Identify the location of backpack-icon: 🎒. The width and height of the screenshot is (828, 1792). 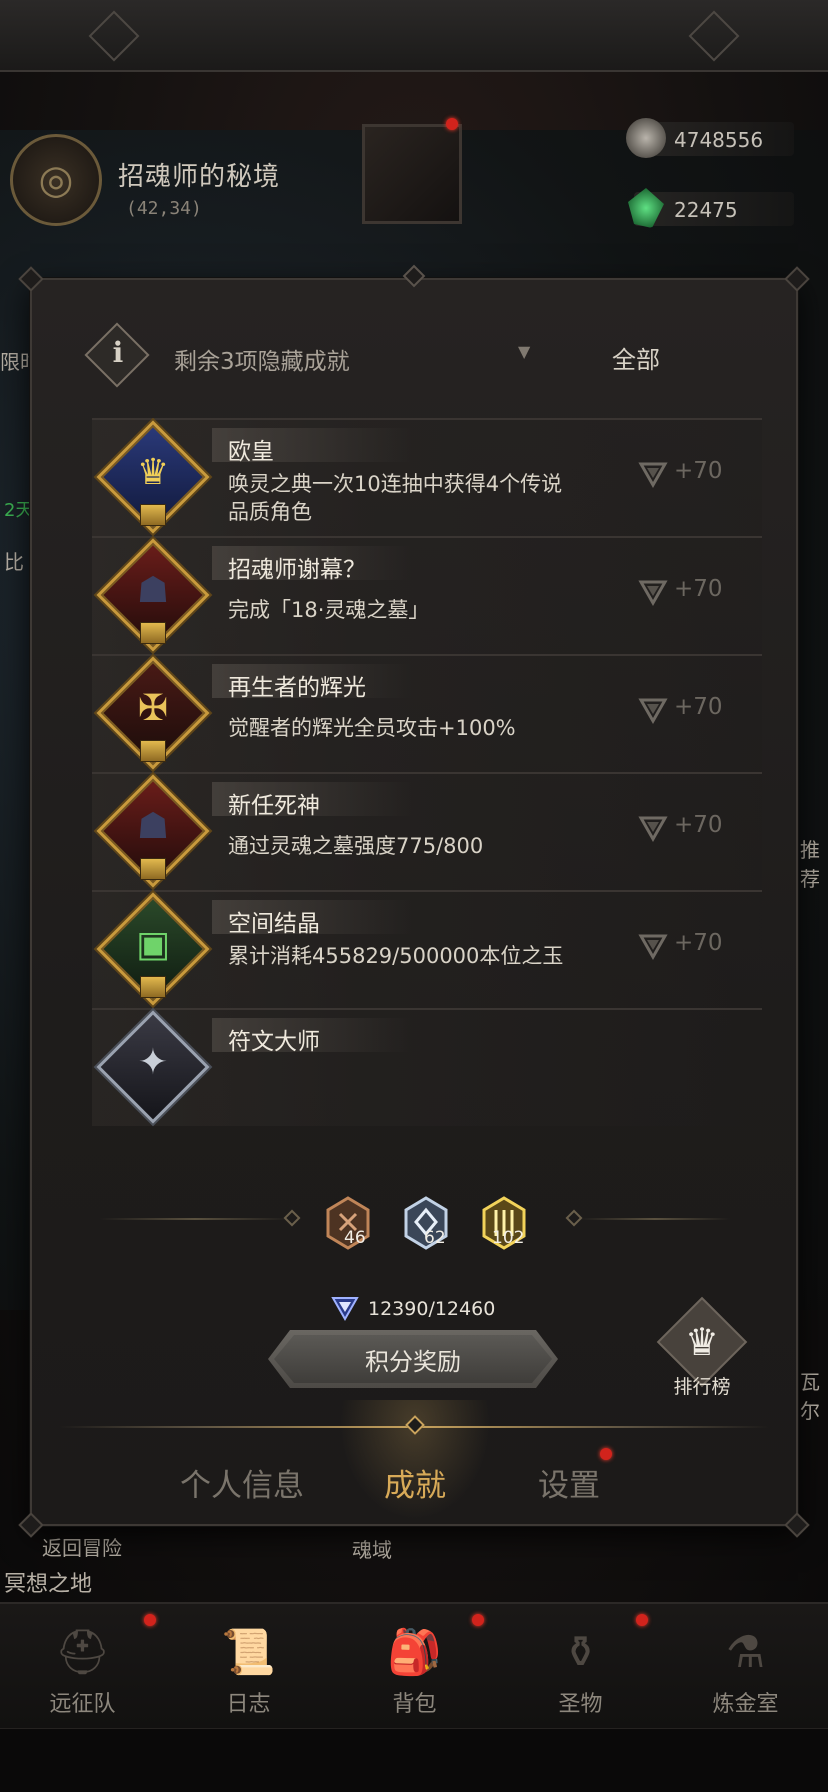
(414, 1652).